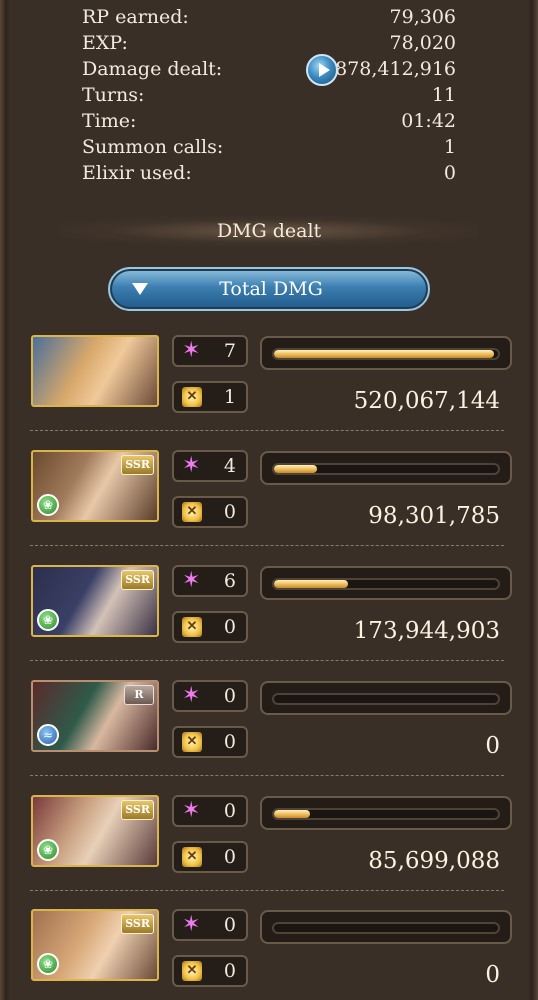 The width and height of the screenshot is (538, 1000). Describe the element at coordinates (135, 17) in the screenshot. I see `stat-label: RP earned:` at that location.